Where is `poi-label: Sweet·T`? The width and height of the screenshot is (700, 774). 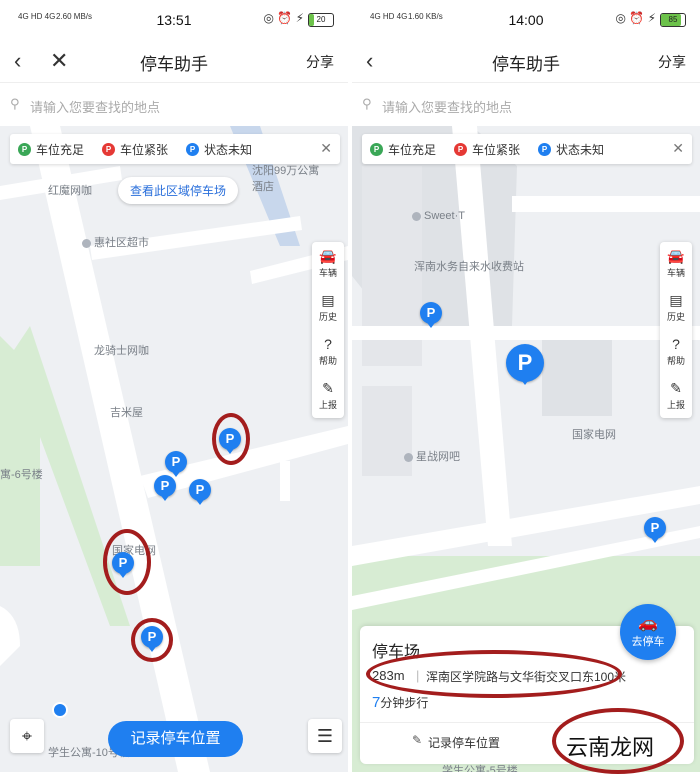 poi-label: Sweet·T is located at coordinates (438, 216).